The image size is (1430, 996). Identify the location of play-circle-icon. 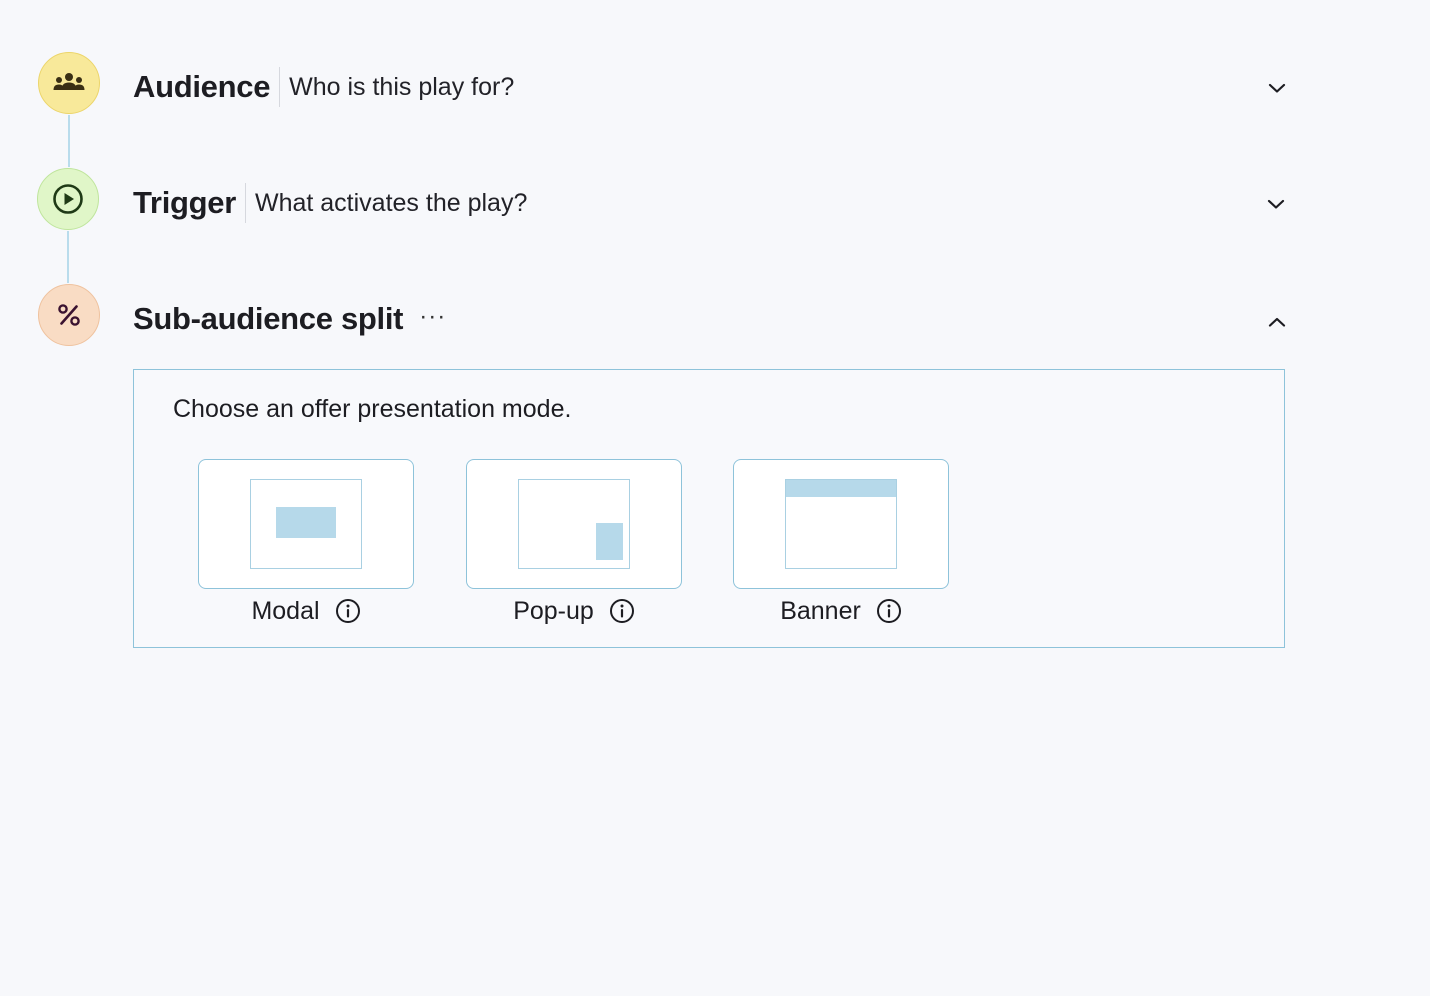
(68, 199).